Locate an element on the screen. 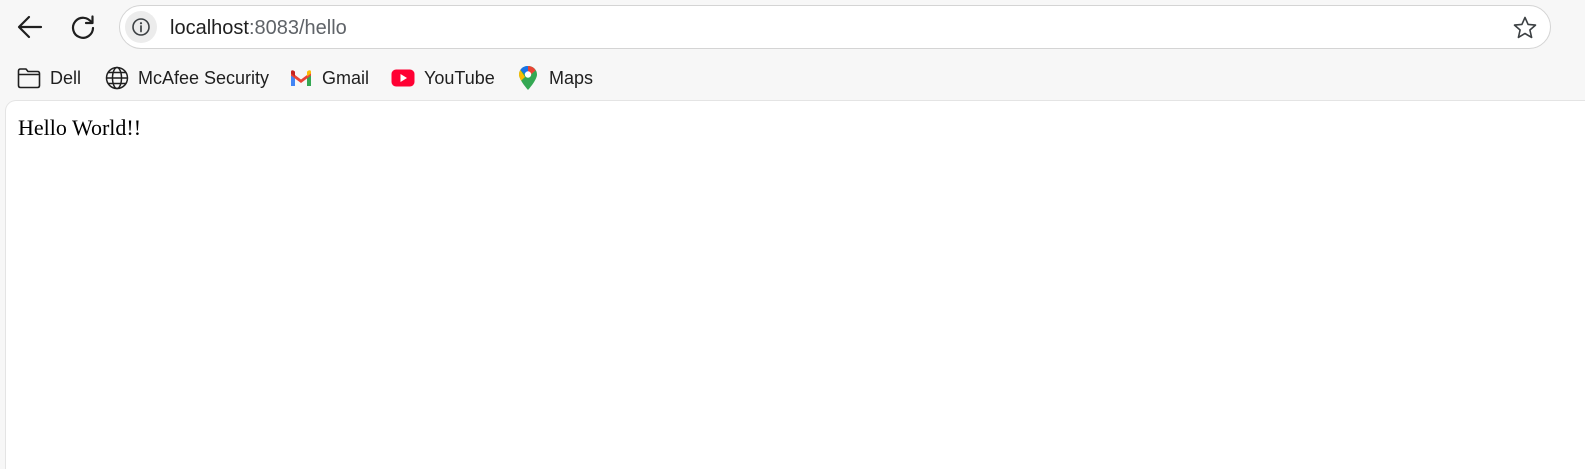 This screenshot has width=1585, height=469. star-icon is located at coordinates (1525, 27).